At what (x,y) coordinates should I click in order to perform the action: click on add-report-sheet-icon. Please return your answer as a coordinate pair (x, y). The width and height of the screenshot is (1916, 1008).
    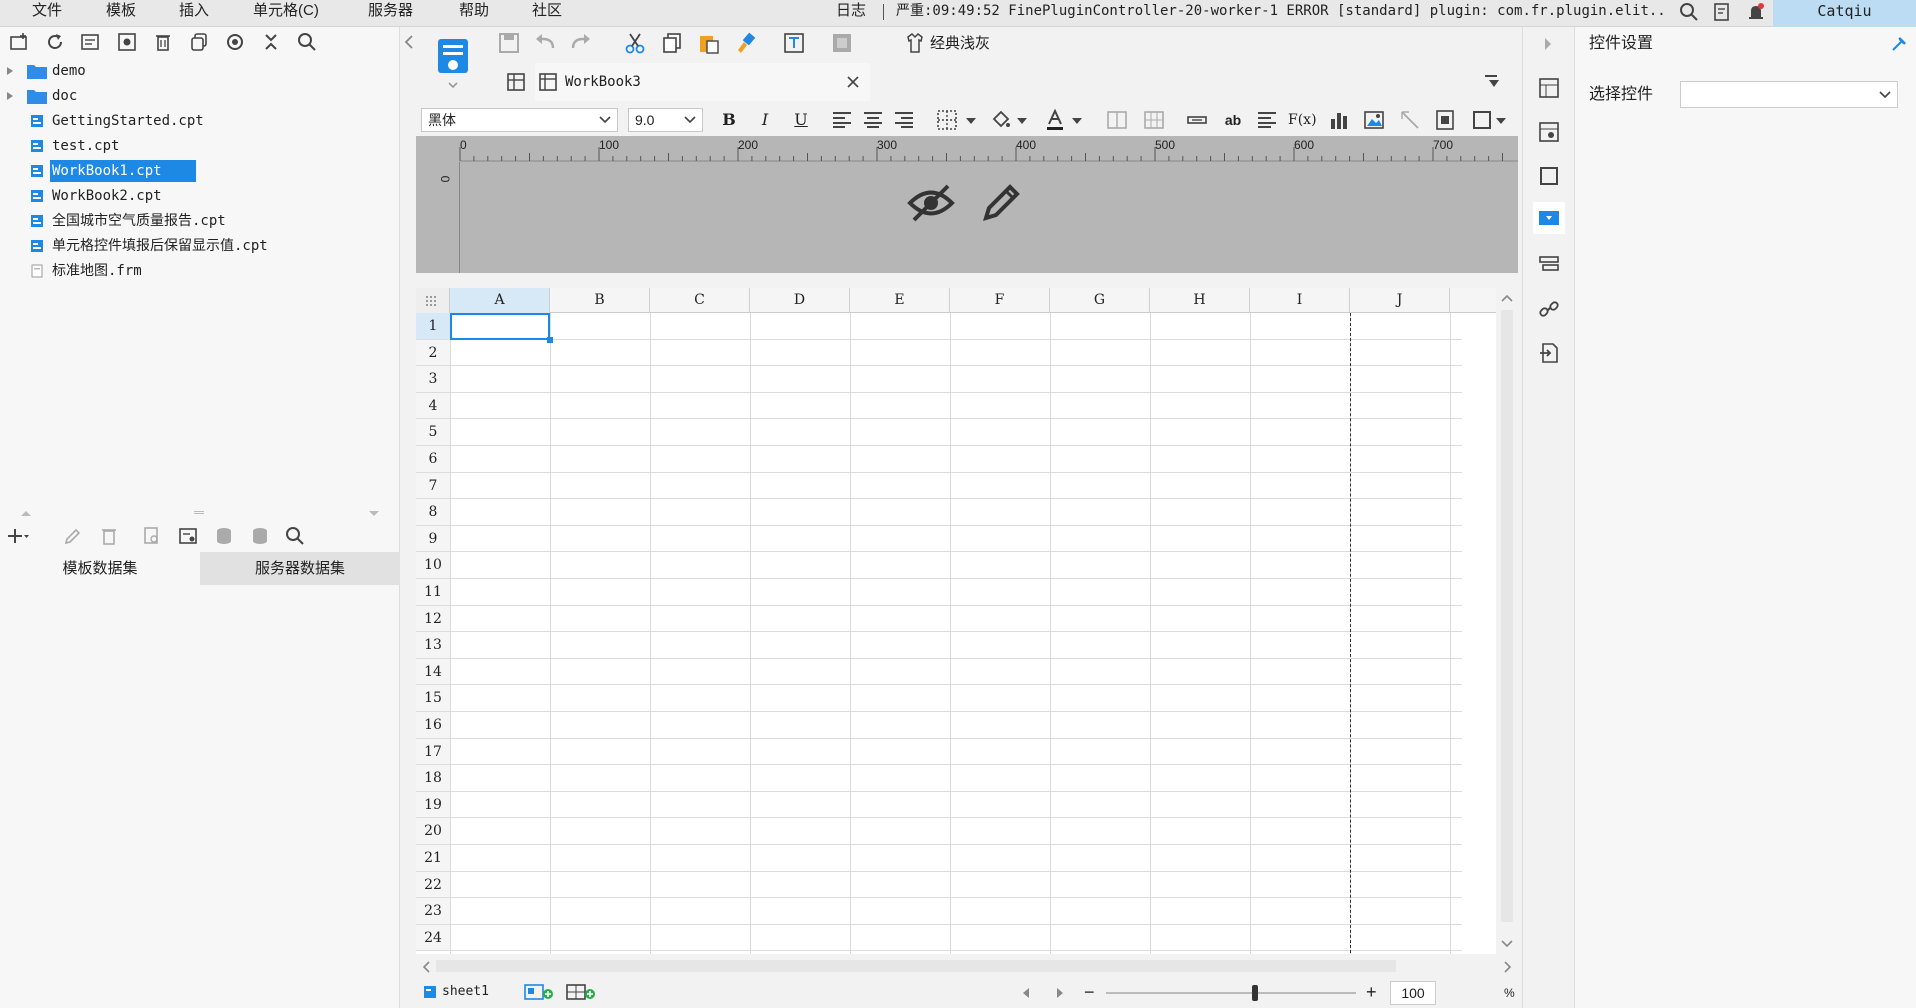
    Looking at the image, I should click on (539, 992).